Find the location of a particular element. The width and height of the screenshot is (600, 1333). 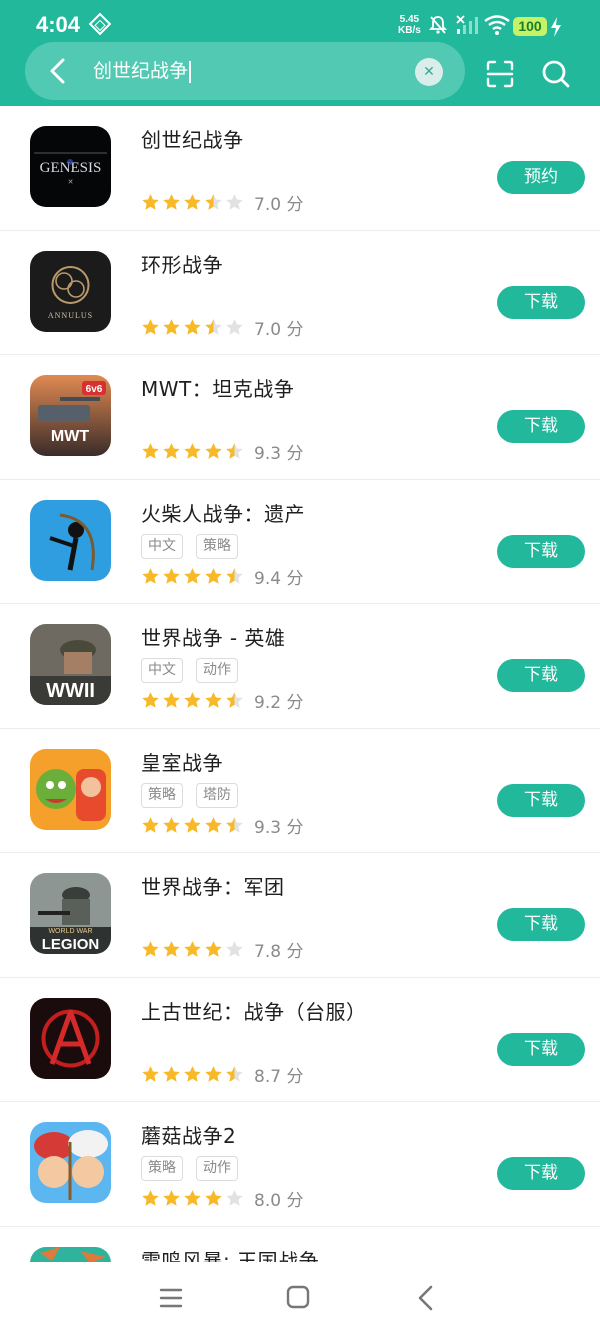

star-rating: 9.4 分 is located at coordinates (222, 576).